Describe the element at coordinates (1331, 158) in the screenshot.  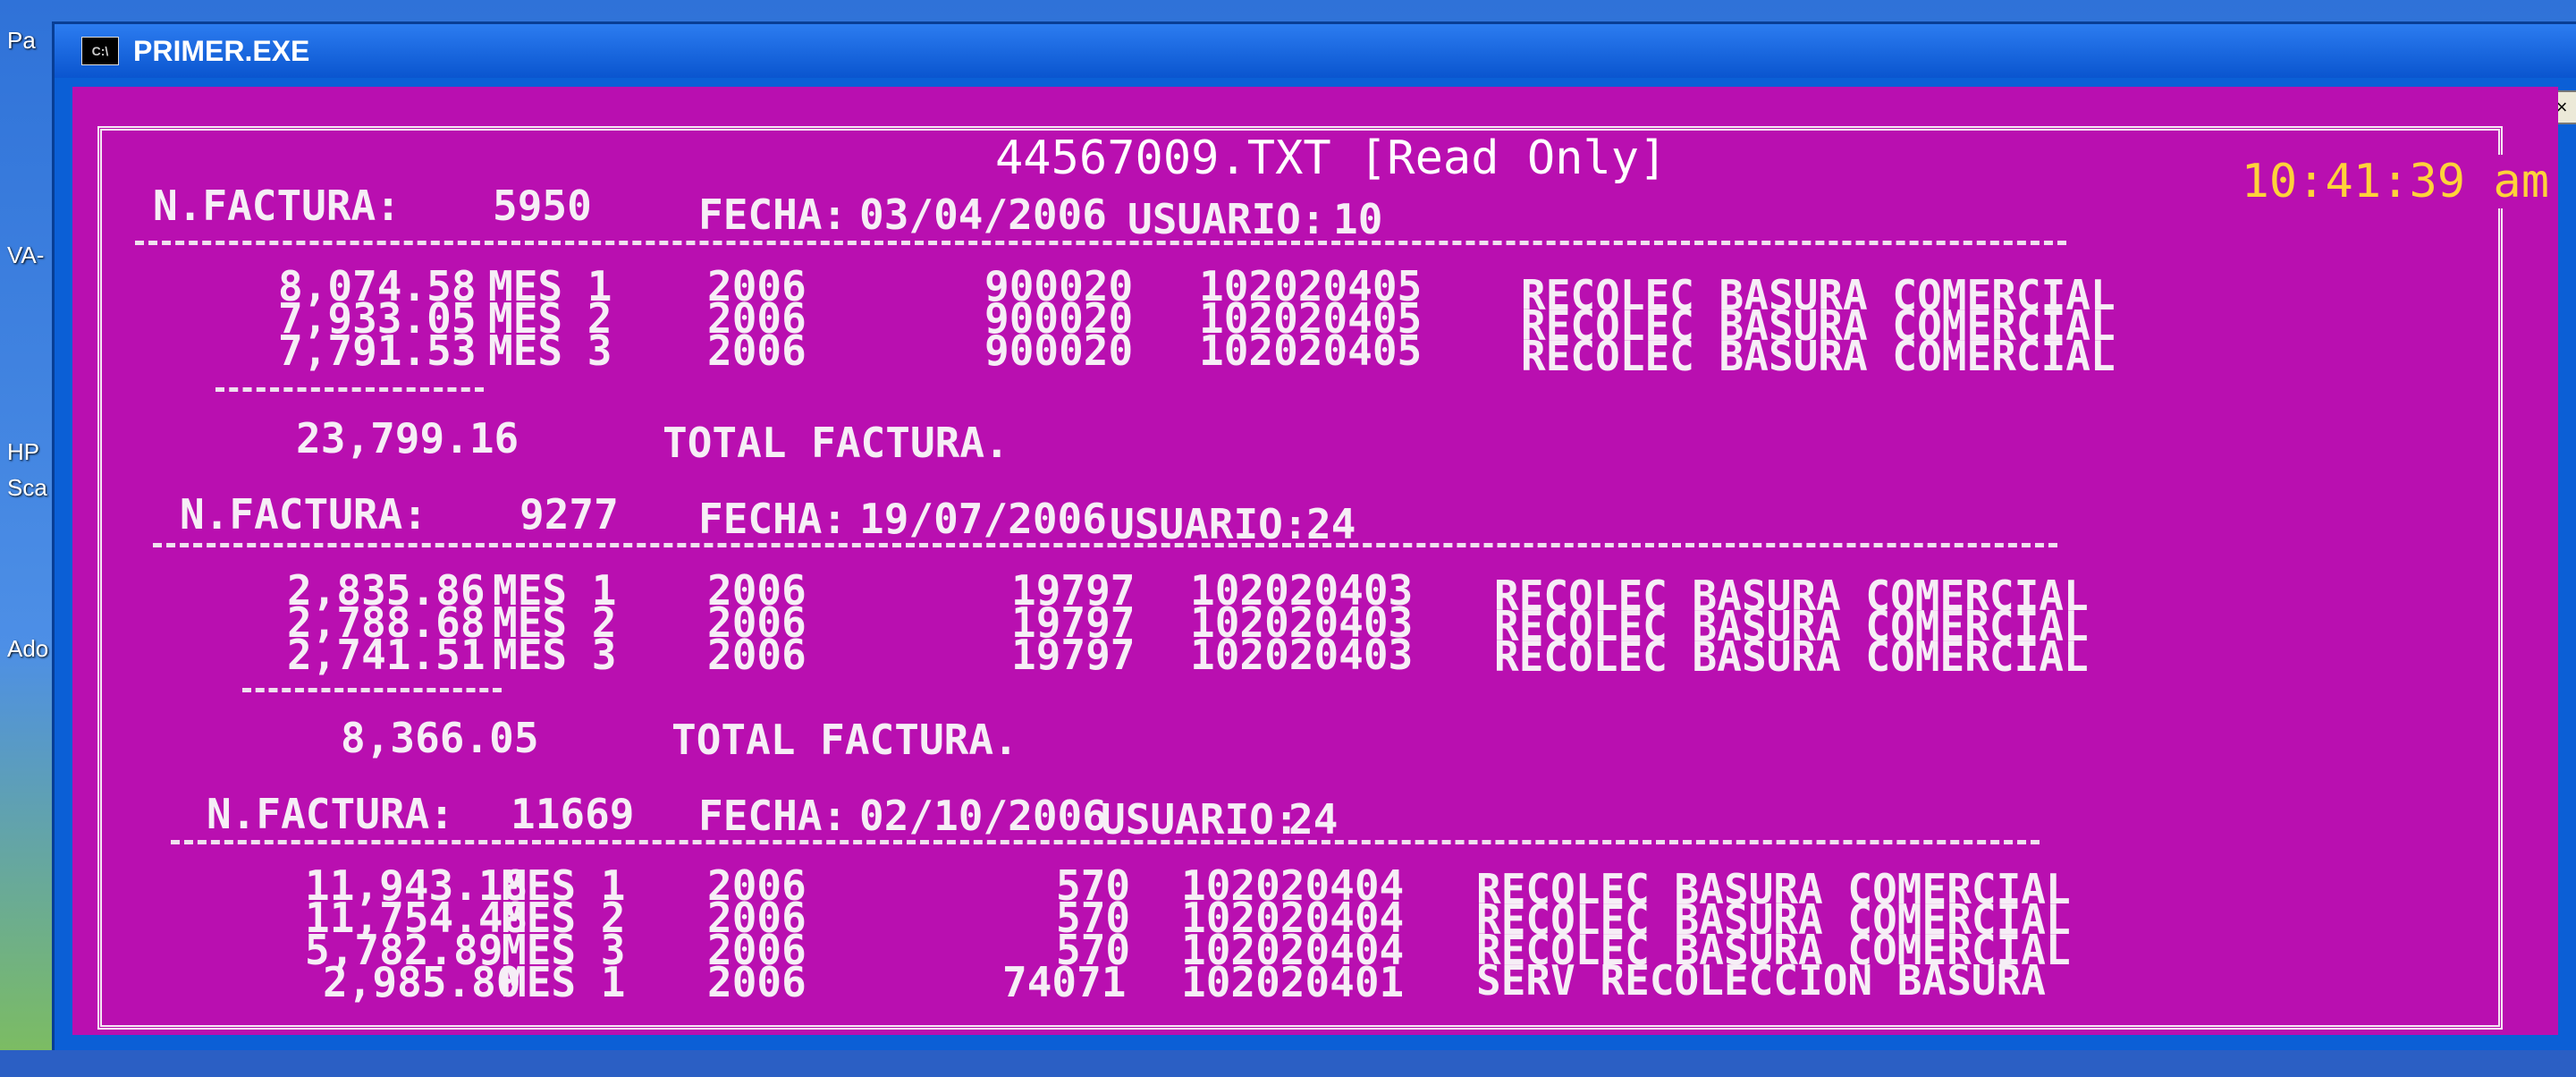
I see `file-title: 44567009.TXT [Read Only]` at that location.